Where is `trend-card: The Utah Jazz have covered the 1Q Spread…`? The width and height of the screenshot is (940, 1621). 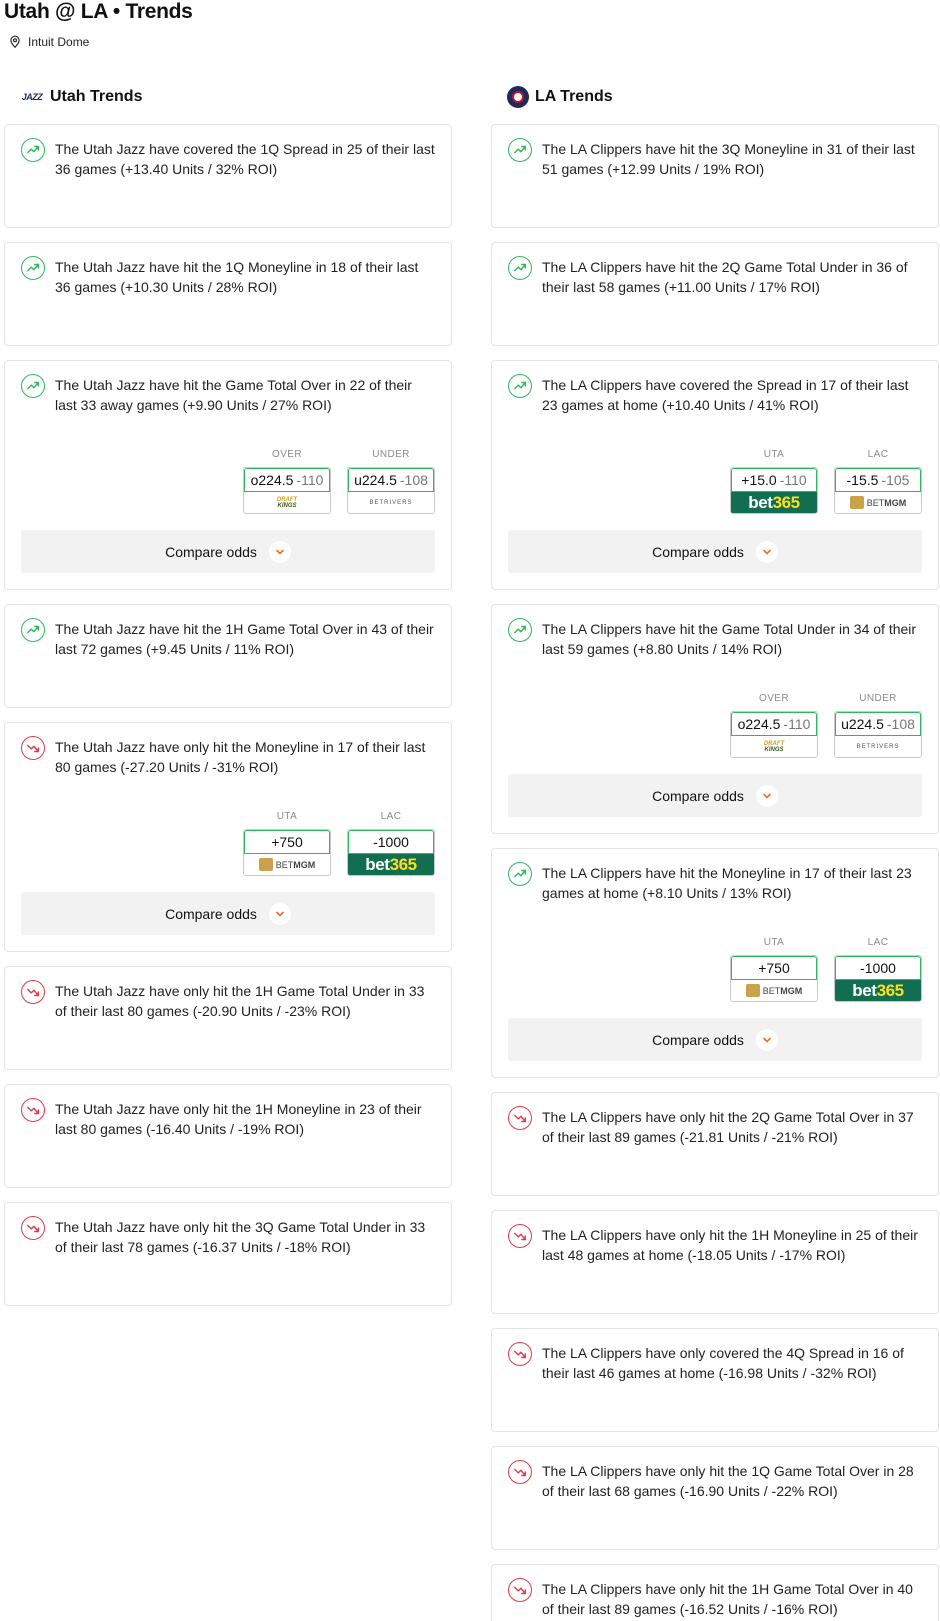 trend-card: The Utah Jazz have covered the 1Q Spread… is located at coordinates (228, 176).